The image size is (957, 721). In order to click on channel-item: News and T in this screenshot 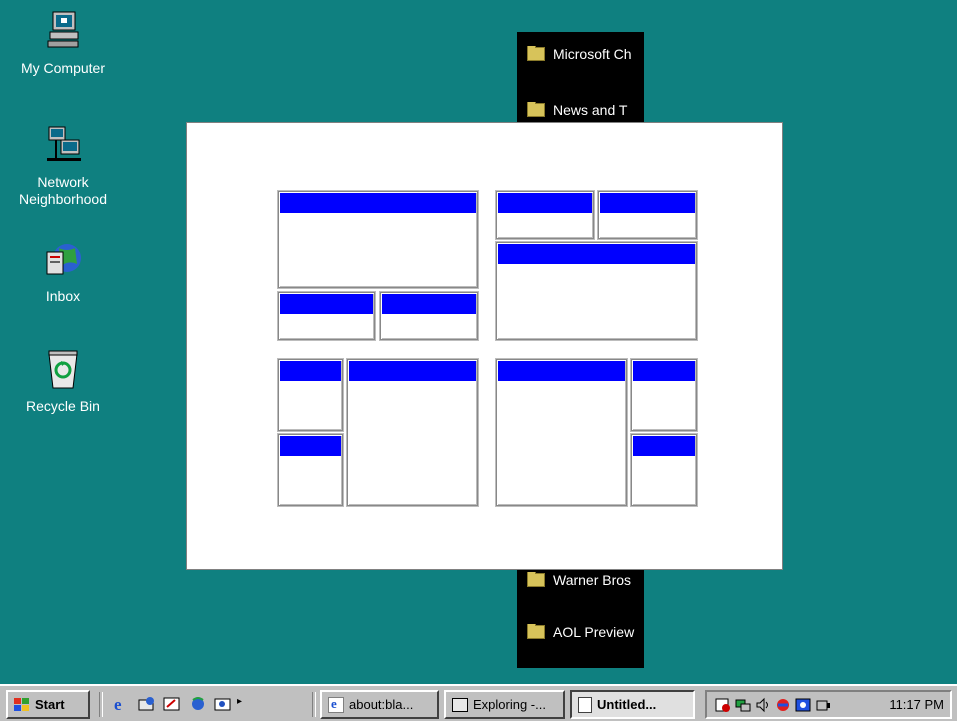, I will do `click(584, 110)`.